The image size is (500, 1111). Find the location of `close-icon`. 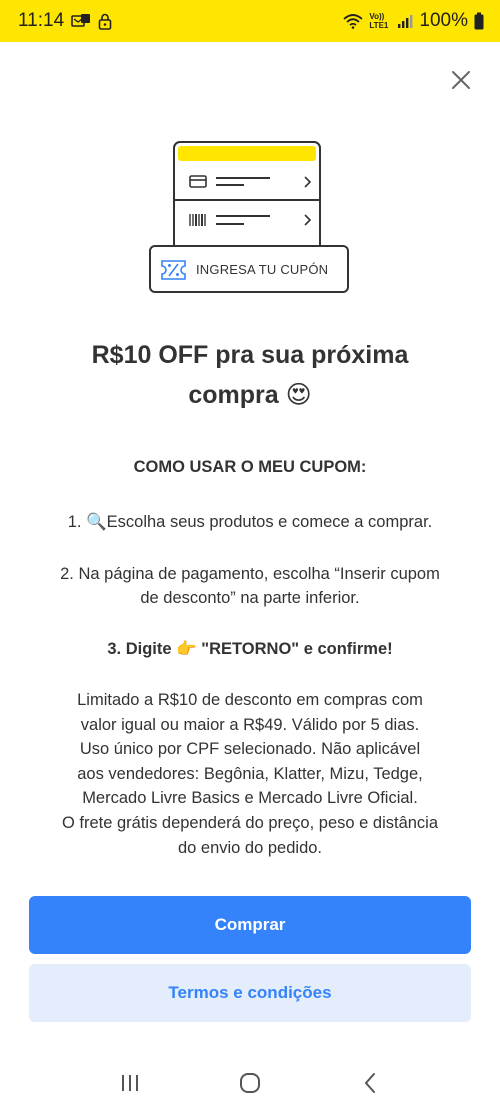

close-icon is located at coordinates (461, 80).